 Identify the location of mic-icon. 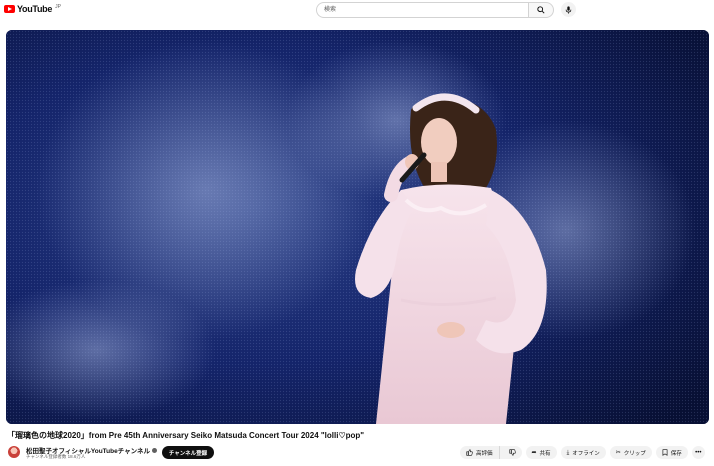
(568, 9).